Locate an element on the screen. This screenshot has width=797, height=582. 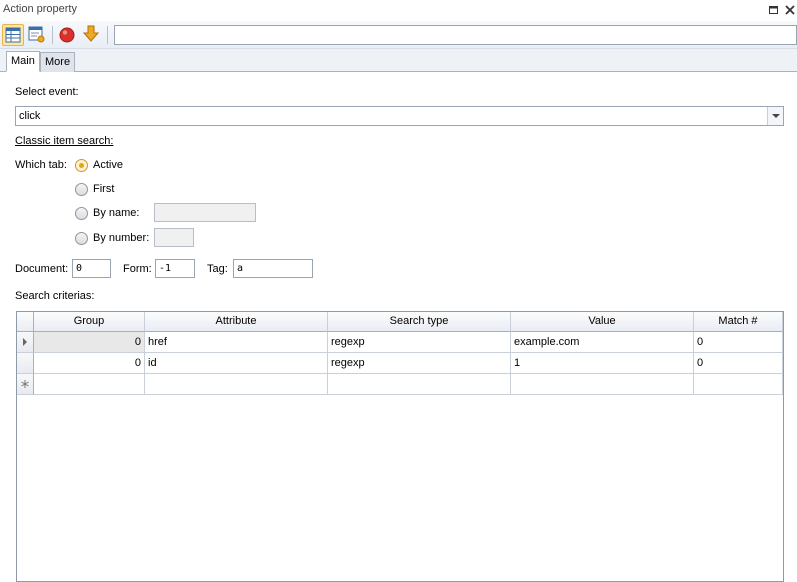
form-label: Form: is located at coordinates (137, 269).